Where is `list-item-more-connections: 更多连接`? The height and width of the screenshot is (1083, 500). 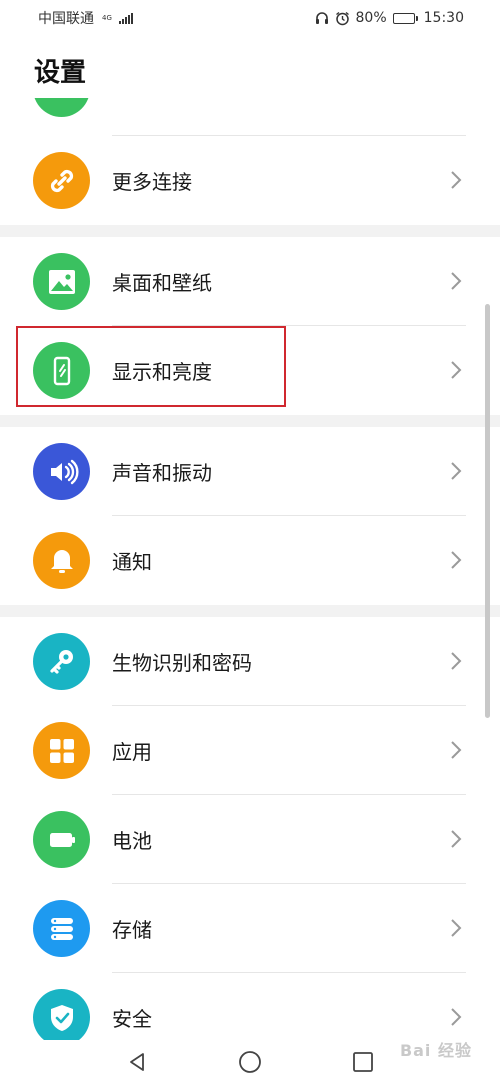
list-item-more-connections: 更多连接 is located at coordinates (250, 180).